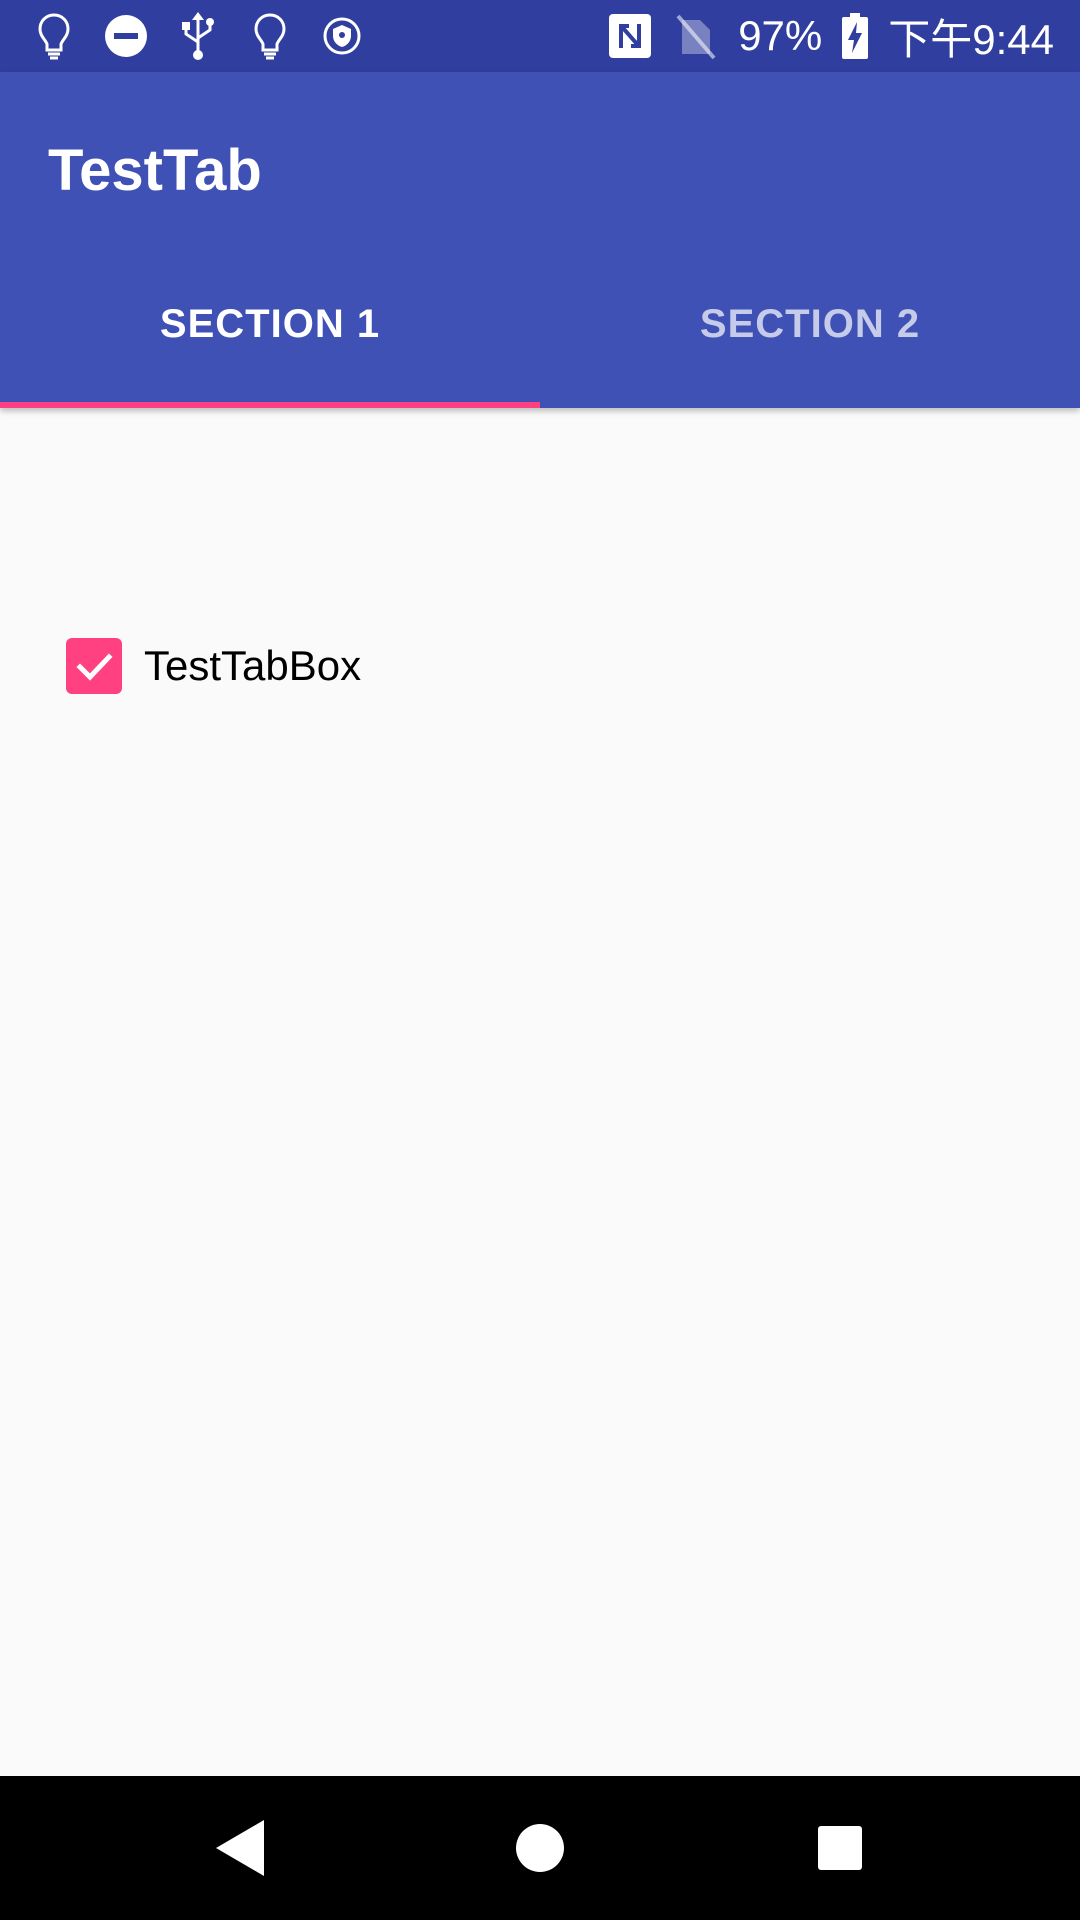 Image resolution: width=1080 pixels, height=1920 pixels. What do you see at coordinates (830, 36) in the screenshot?
I see `status-right-icons: 97% 下午9:44` at bounding box center [830, 36].